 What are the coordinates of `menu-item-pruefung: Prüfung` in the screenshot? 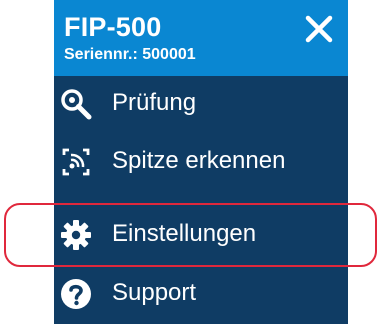 It's located at (201, 104).